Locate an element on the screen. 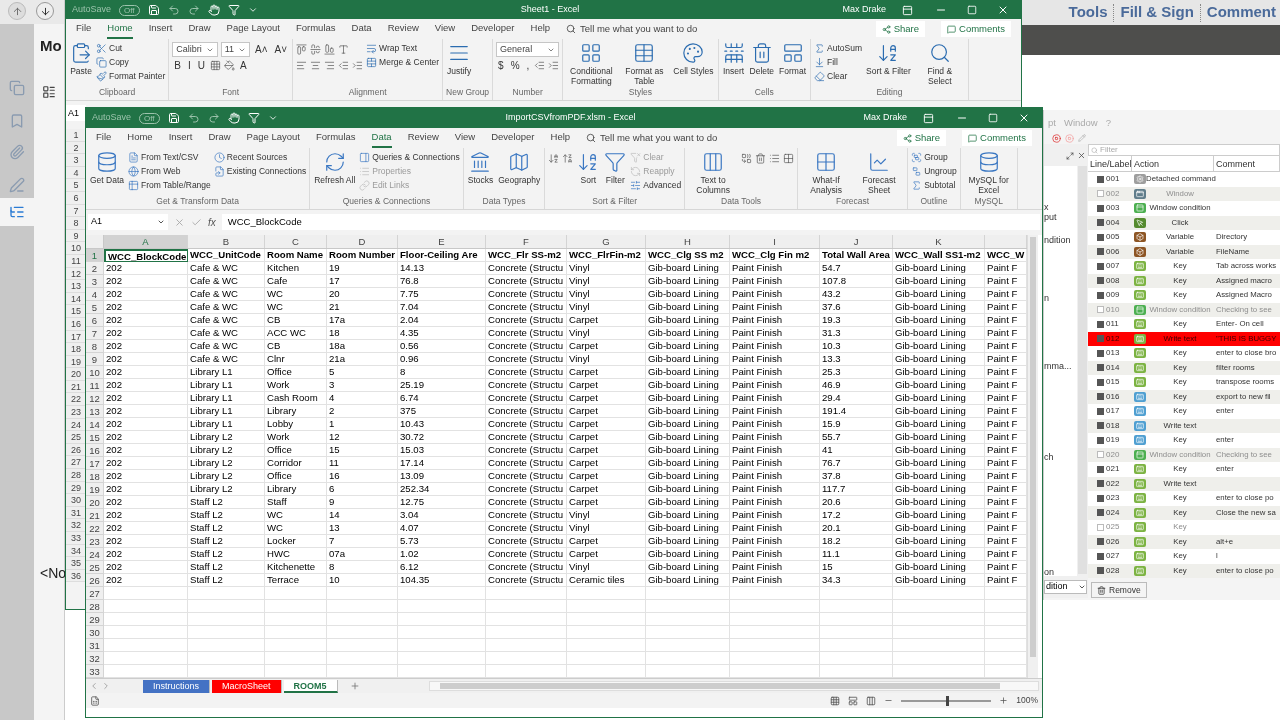 This screenshot has height=720, width=1280. list-icon is located at coordinates (49, 92).